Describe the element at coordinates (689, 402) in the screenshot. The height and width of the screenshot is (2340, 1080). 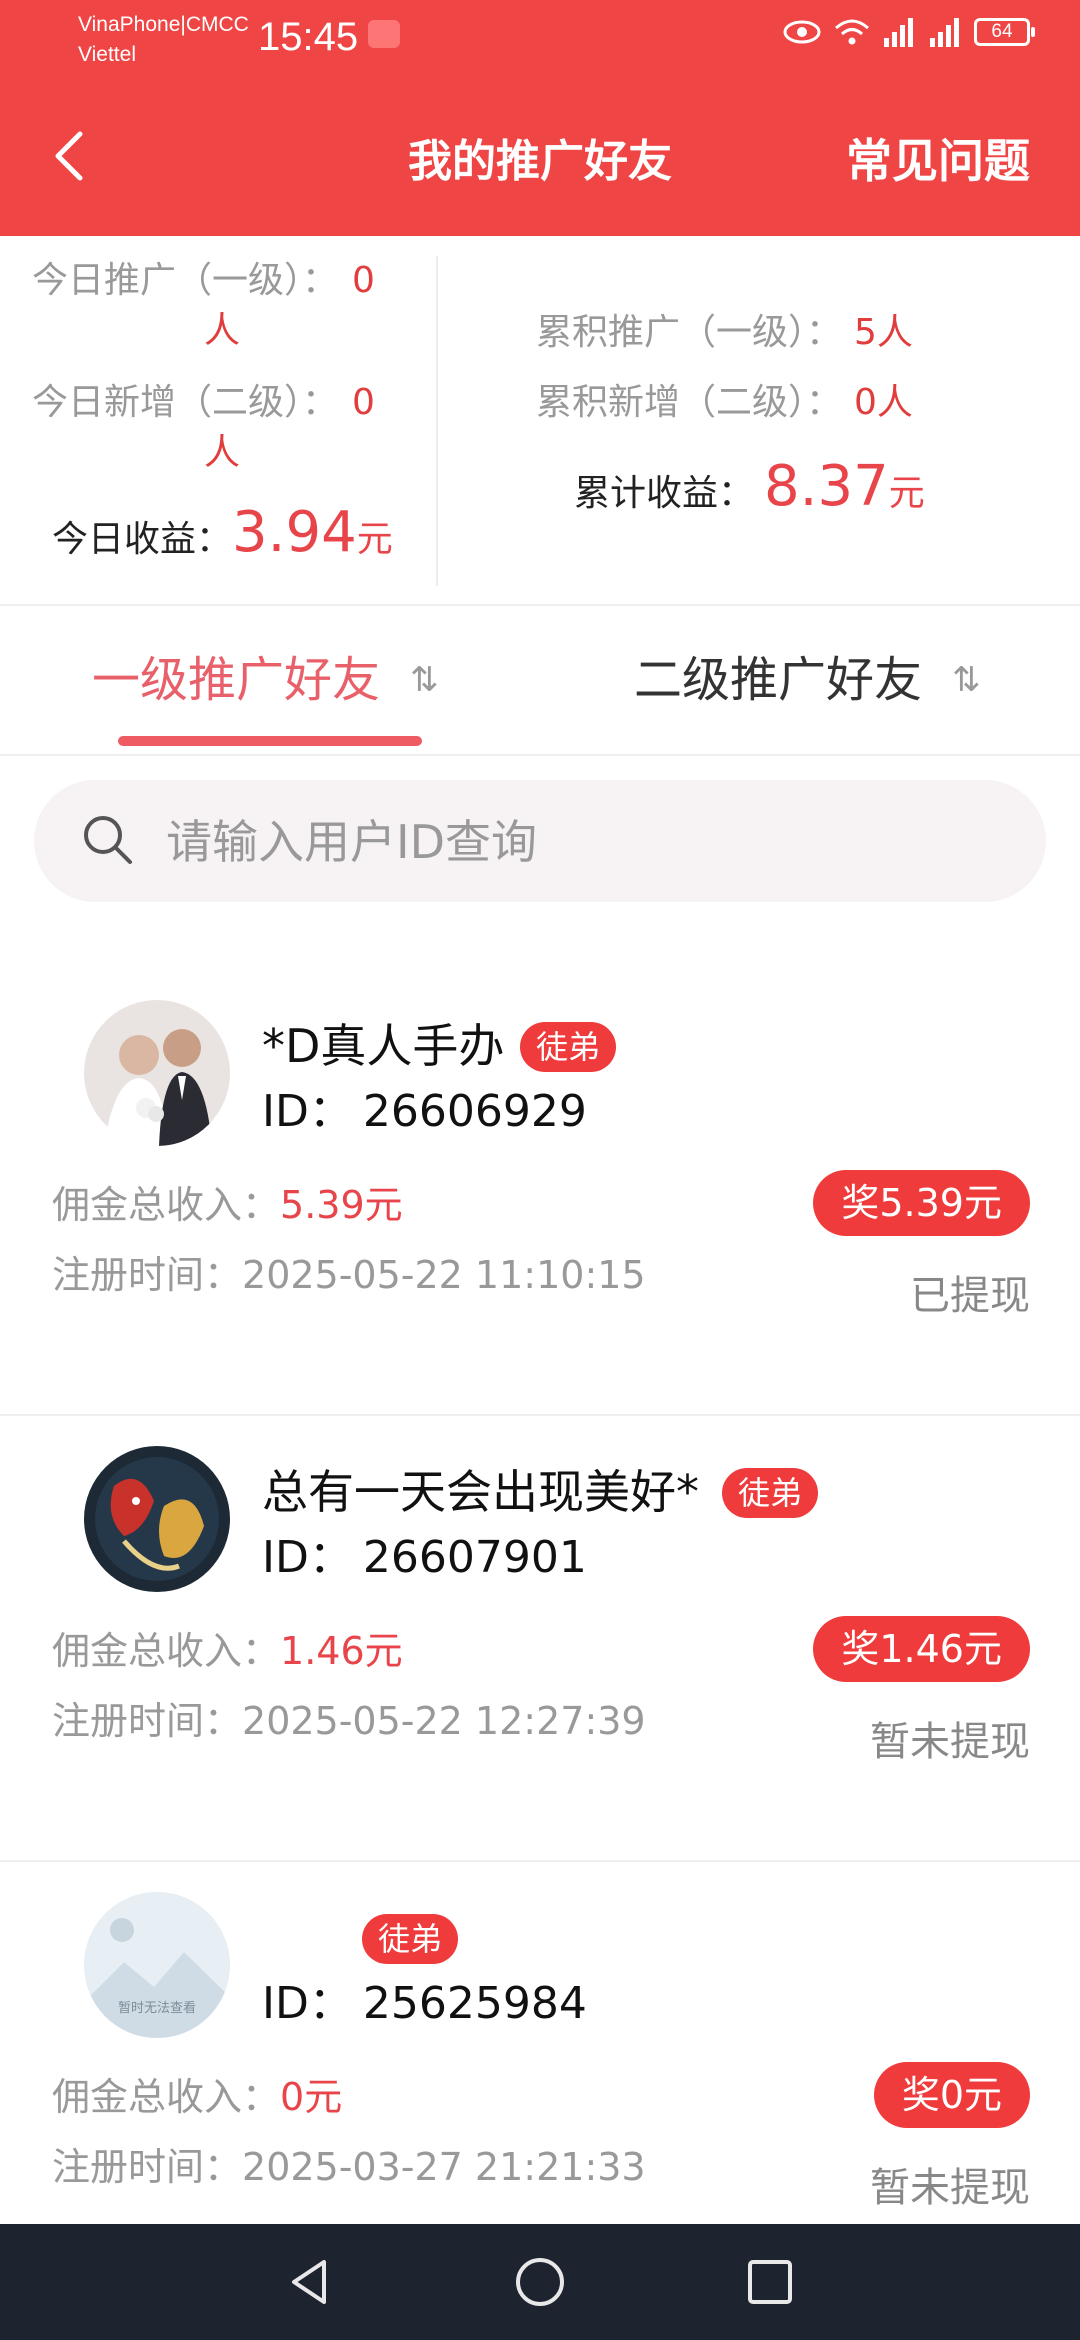
I see `total-new-label: 累积新增（二级）：` at that location.